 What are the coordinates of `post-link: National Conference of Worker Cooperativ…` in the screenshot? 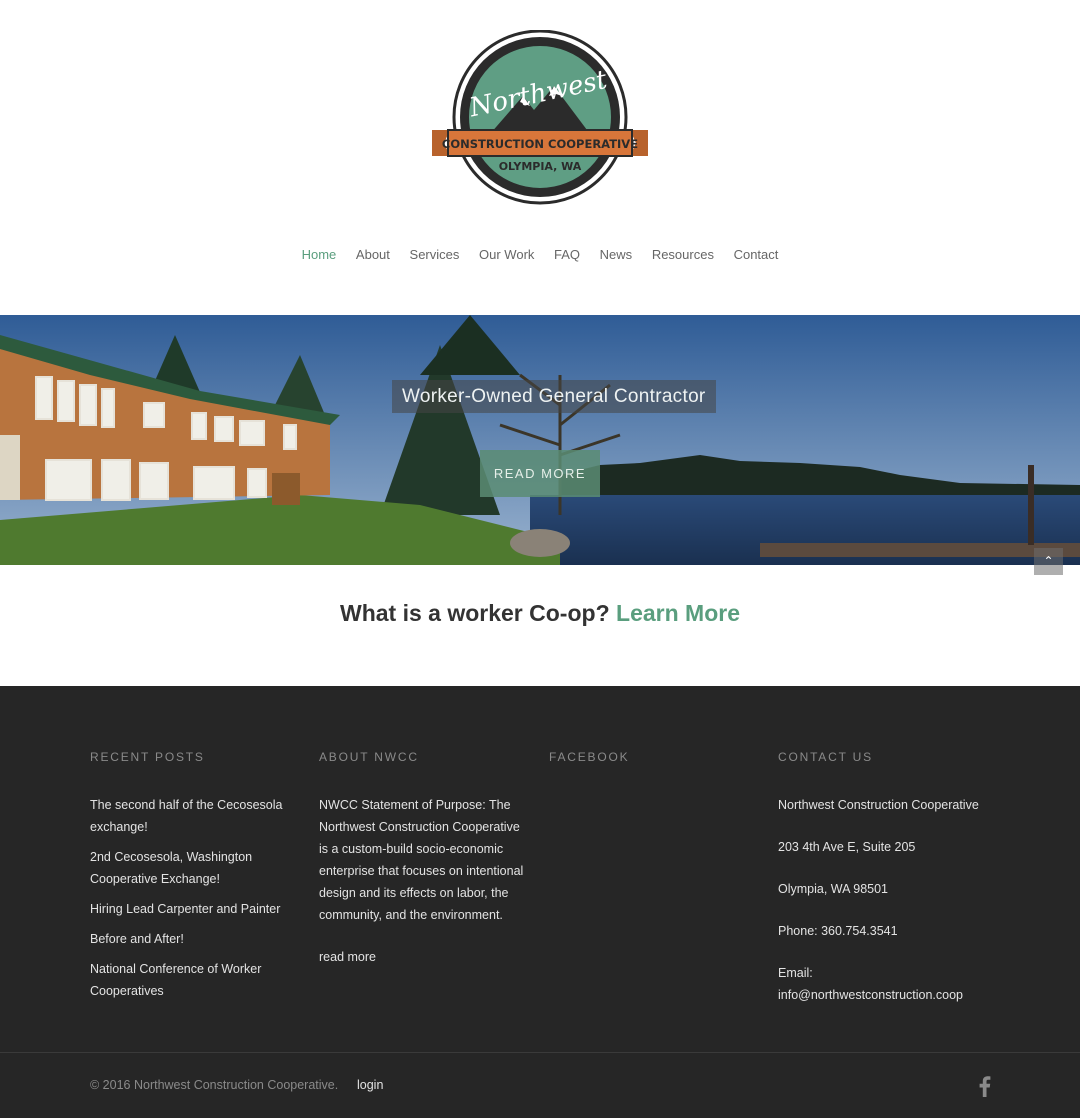 It's located at (190, 980).